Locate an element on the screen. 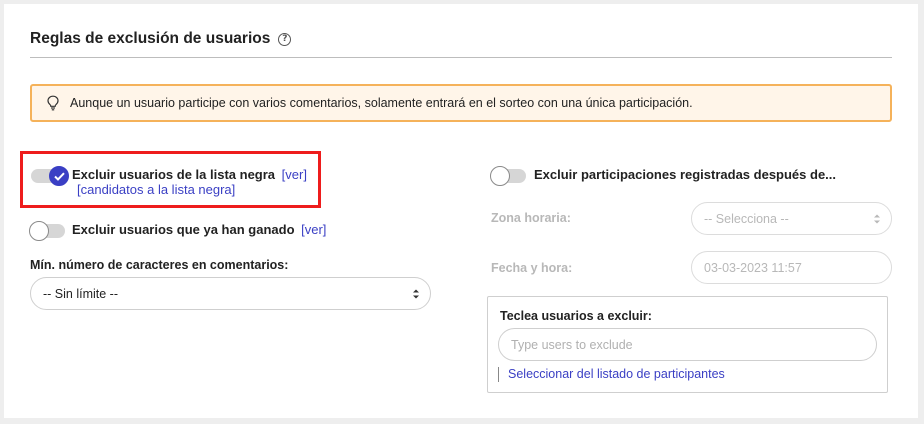 This screenshot has height=424, width=924. help-icon: ? is located at coordinates (285, 39).